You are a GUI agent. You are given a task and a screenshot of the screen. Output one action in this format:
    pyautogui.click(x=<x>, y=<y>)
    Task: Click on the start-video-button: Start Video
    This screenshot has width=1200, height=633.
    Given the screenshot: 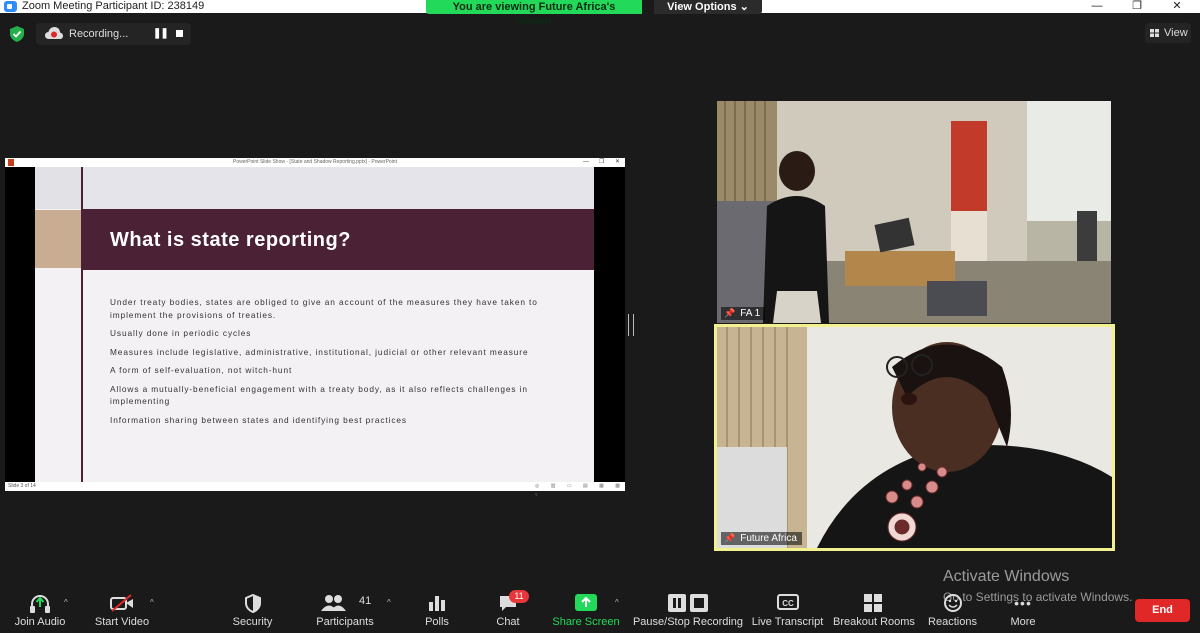 What is the action you would take?
    pyautogui.click(x=122, y=612)
    